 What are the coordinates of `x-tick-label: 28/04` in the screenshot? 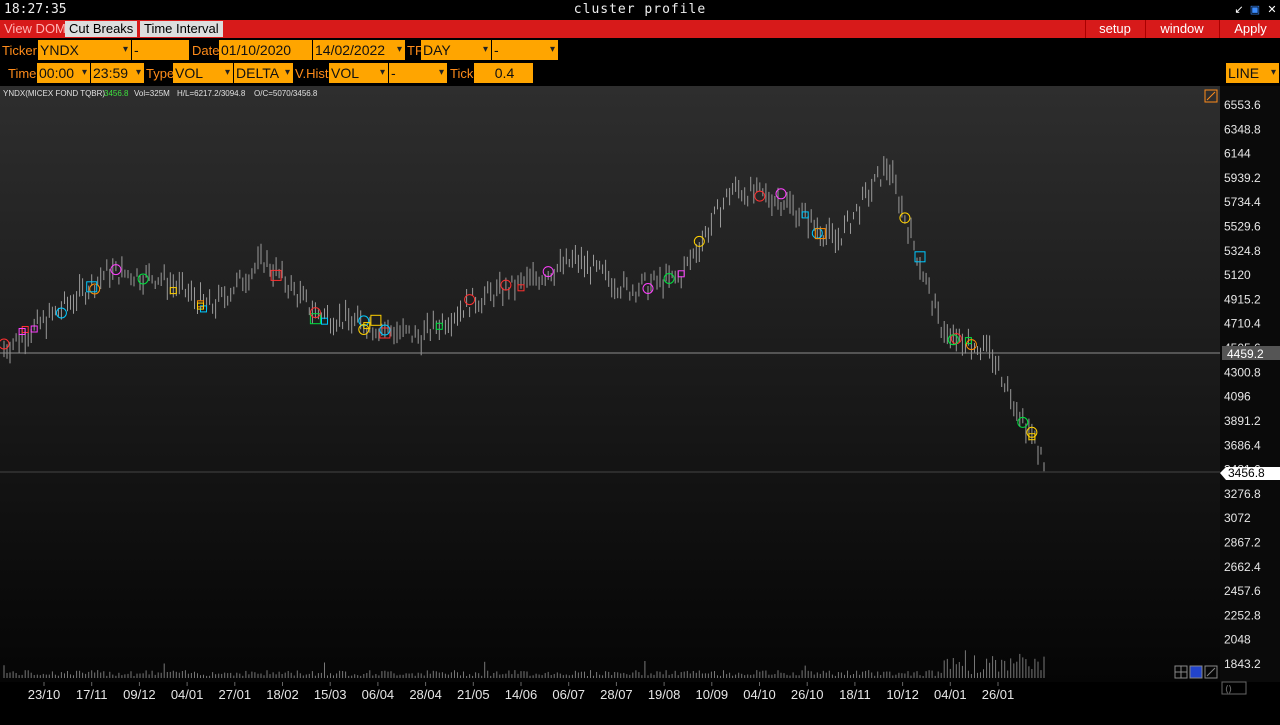 It's located at (425, 694).